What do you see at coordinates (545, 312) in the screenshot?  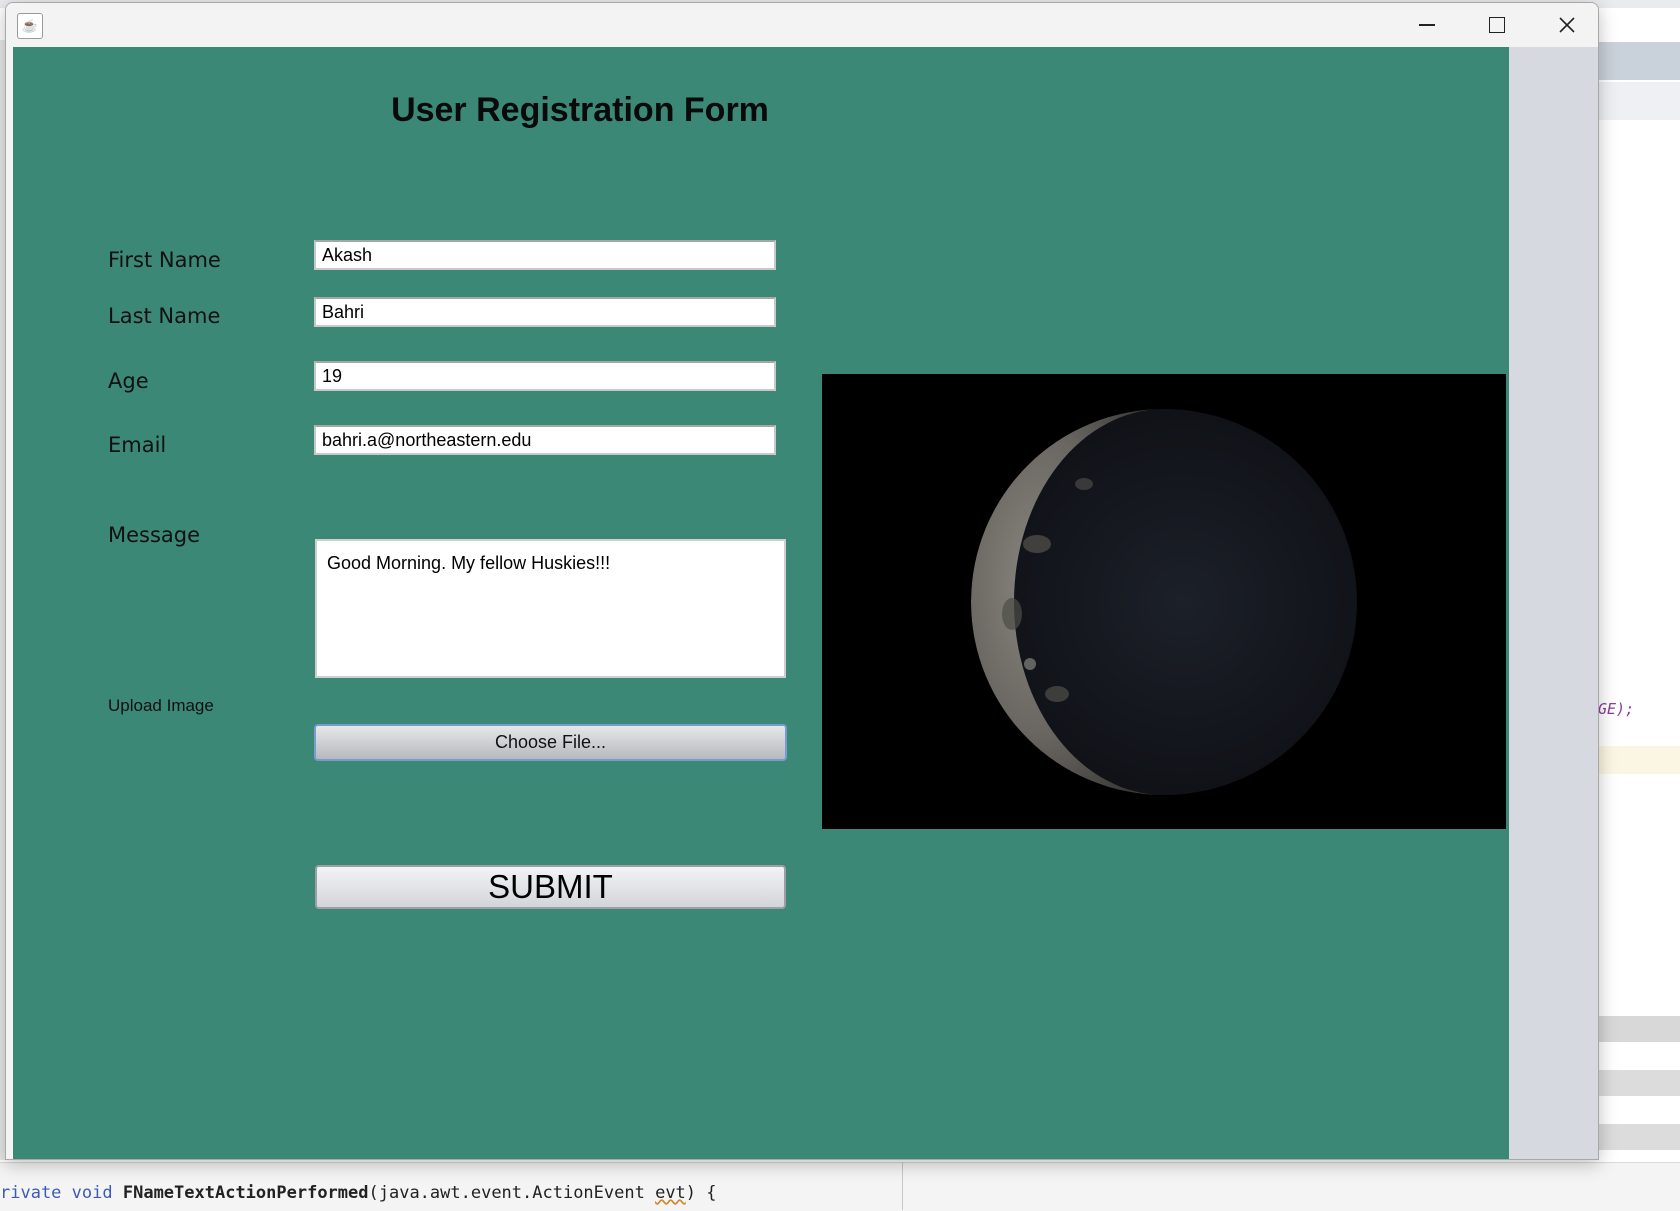 I see `last-name-input` at bounding box center [545, 312].